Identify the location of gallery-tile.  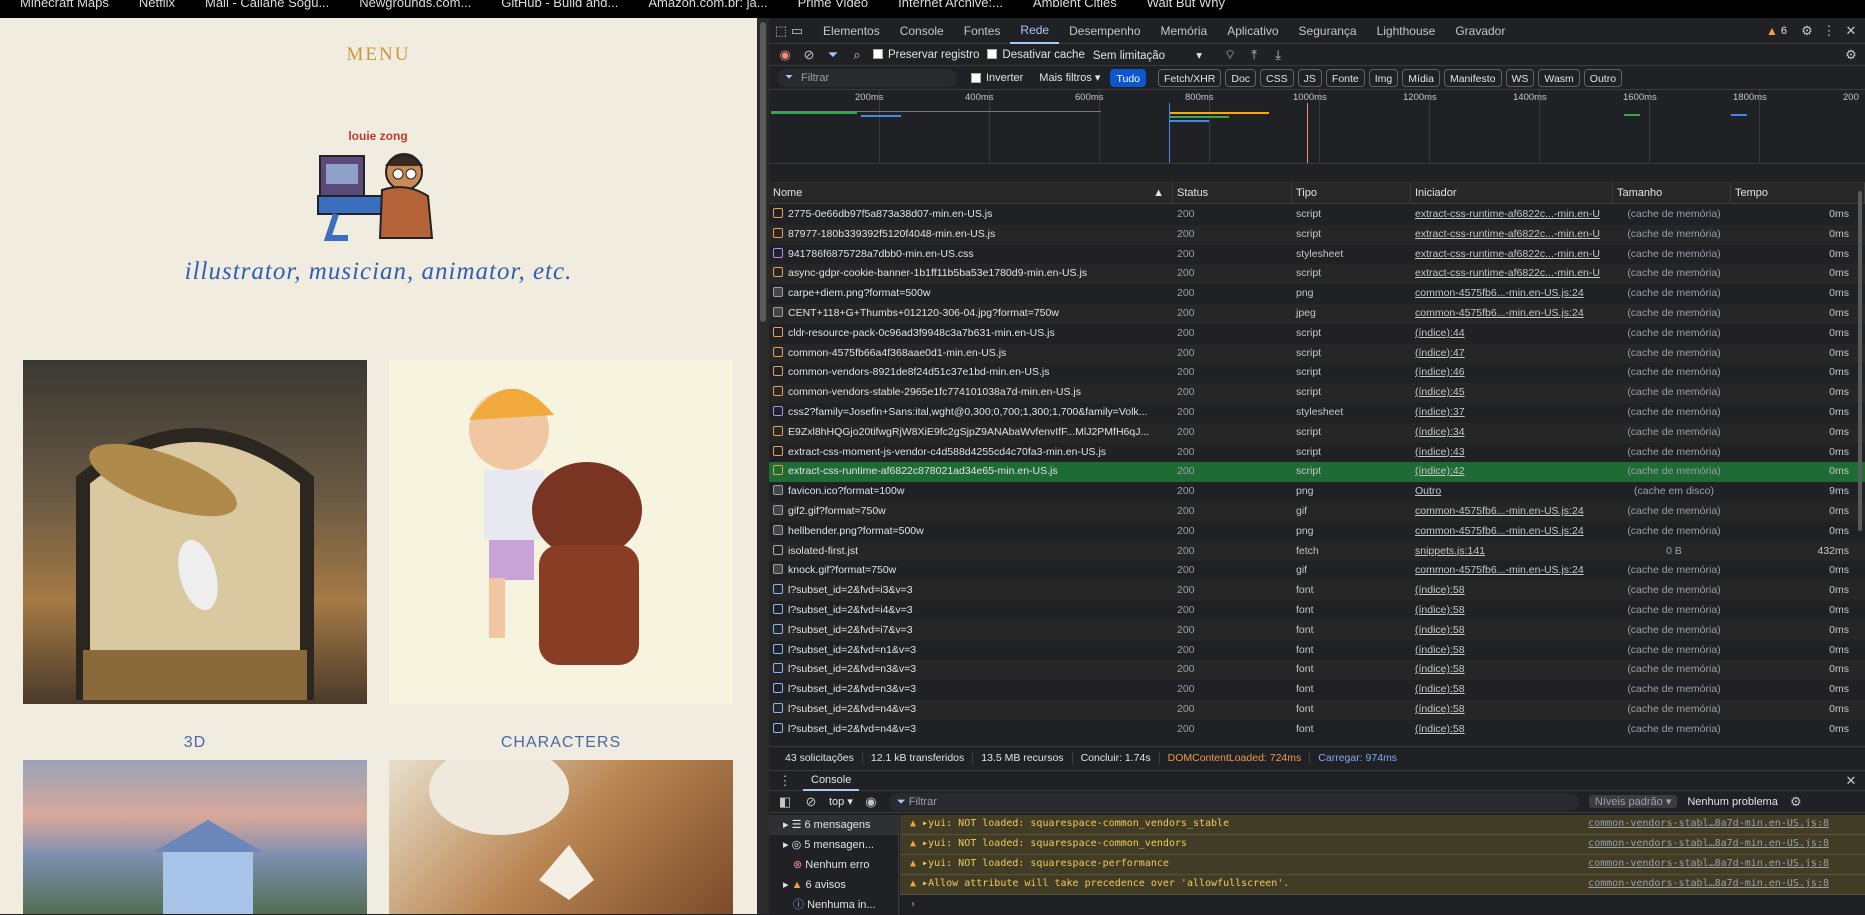
(561, 837).